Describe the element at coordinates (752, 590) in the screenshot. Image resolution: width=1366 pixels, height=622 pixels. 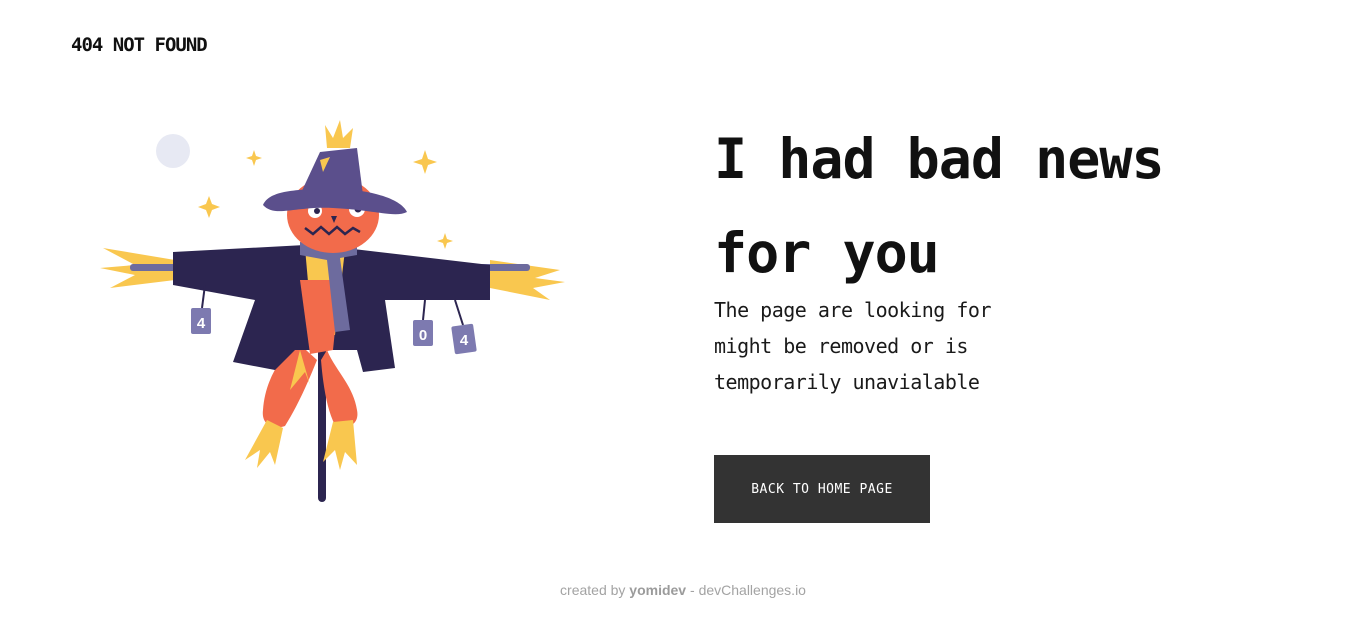
I see `footer-site-link: devChallenges.io` at that location.